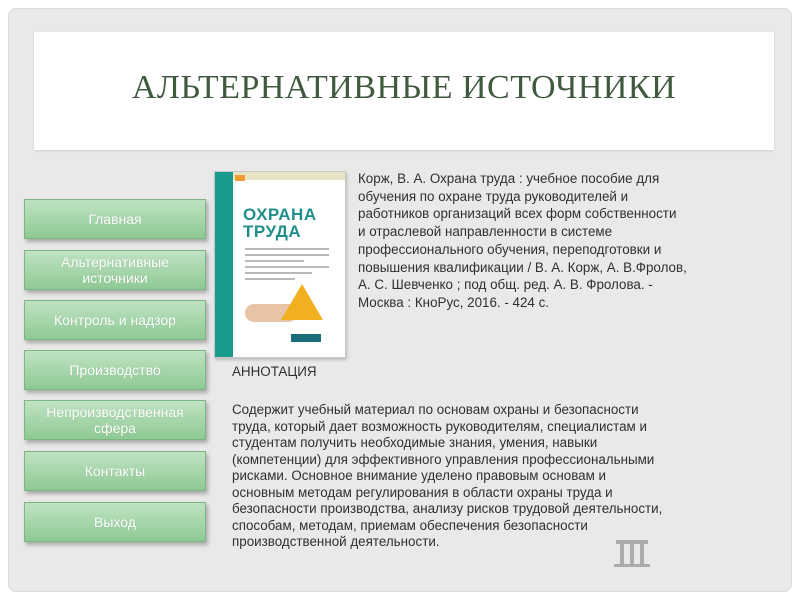  I want to click on nav-button-production: Производство, so click(115, 370).